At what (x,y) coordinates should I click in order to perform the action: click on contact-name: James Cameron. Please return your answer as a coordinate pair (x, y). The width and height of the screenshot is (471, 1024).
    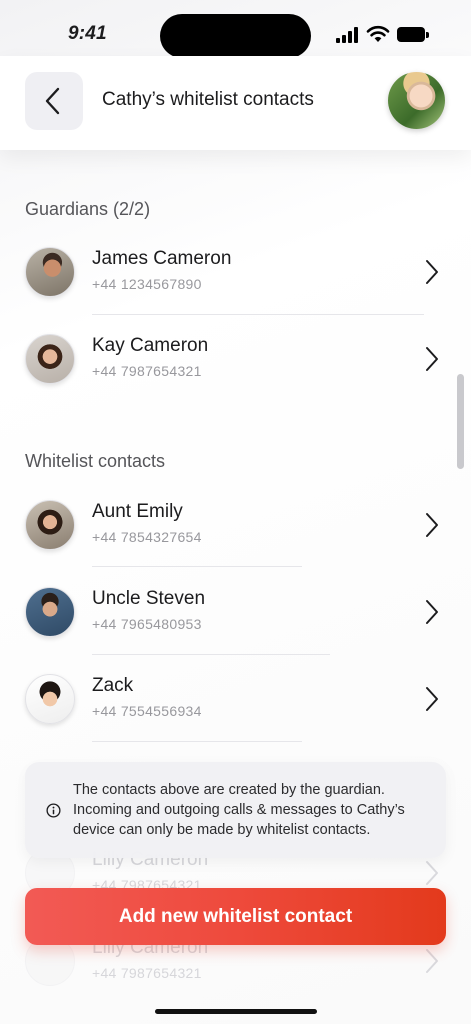
    Looking at the image, I should click on (162, 258).